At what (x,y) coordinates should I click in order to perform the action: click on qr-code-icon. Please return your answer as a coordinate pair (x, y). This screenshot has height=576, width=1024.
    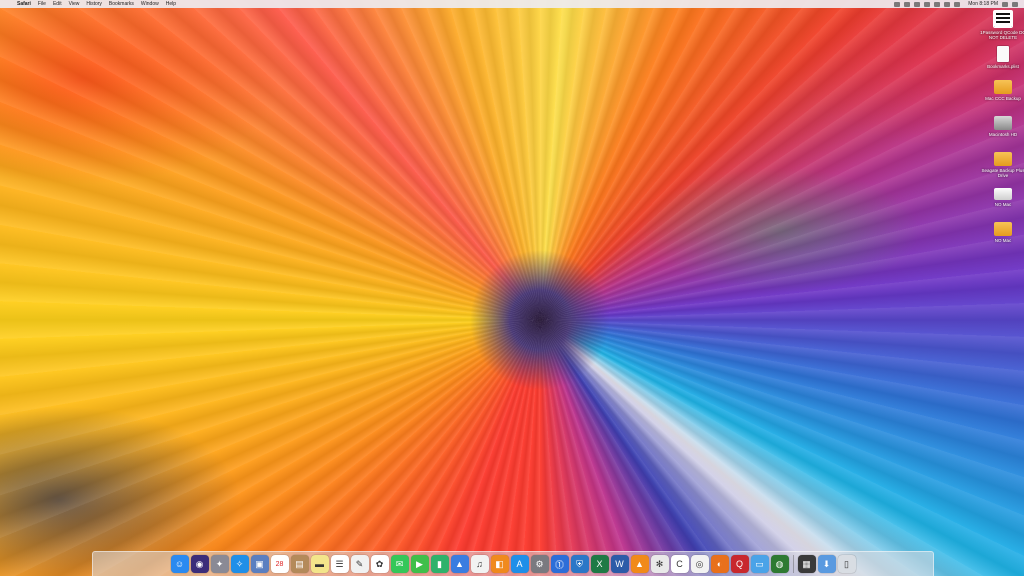
    Looking at the image, I should click on (1003, 19).